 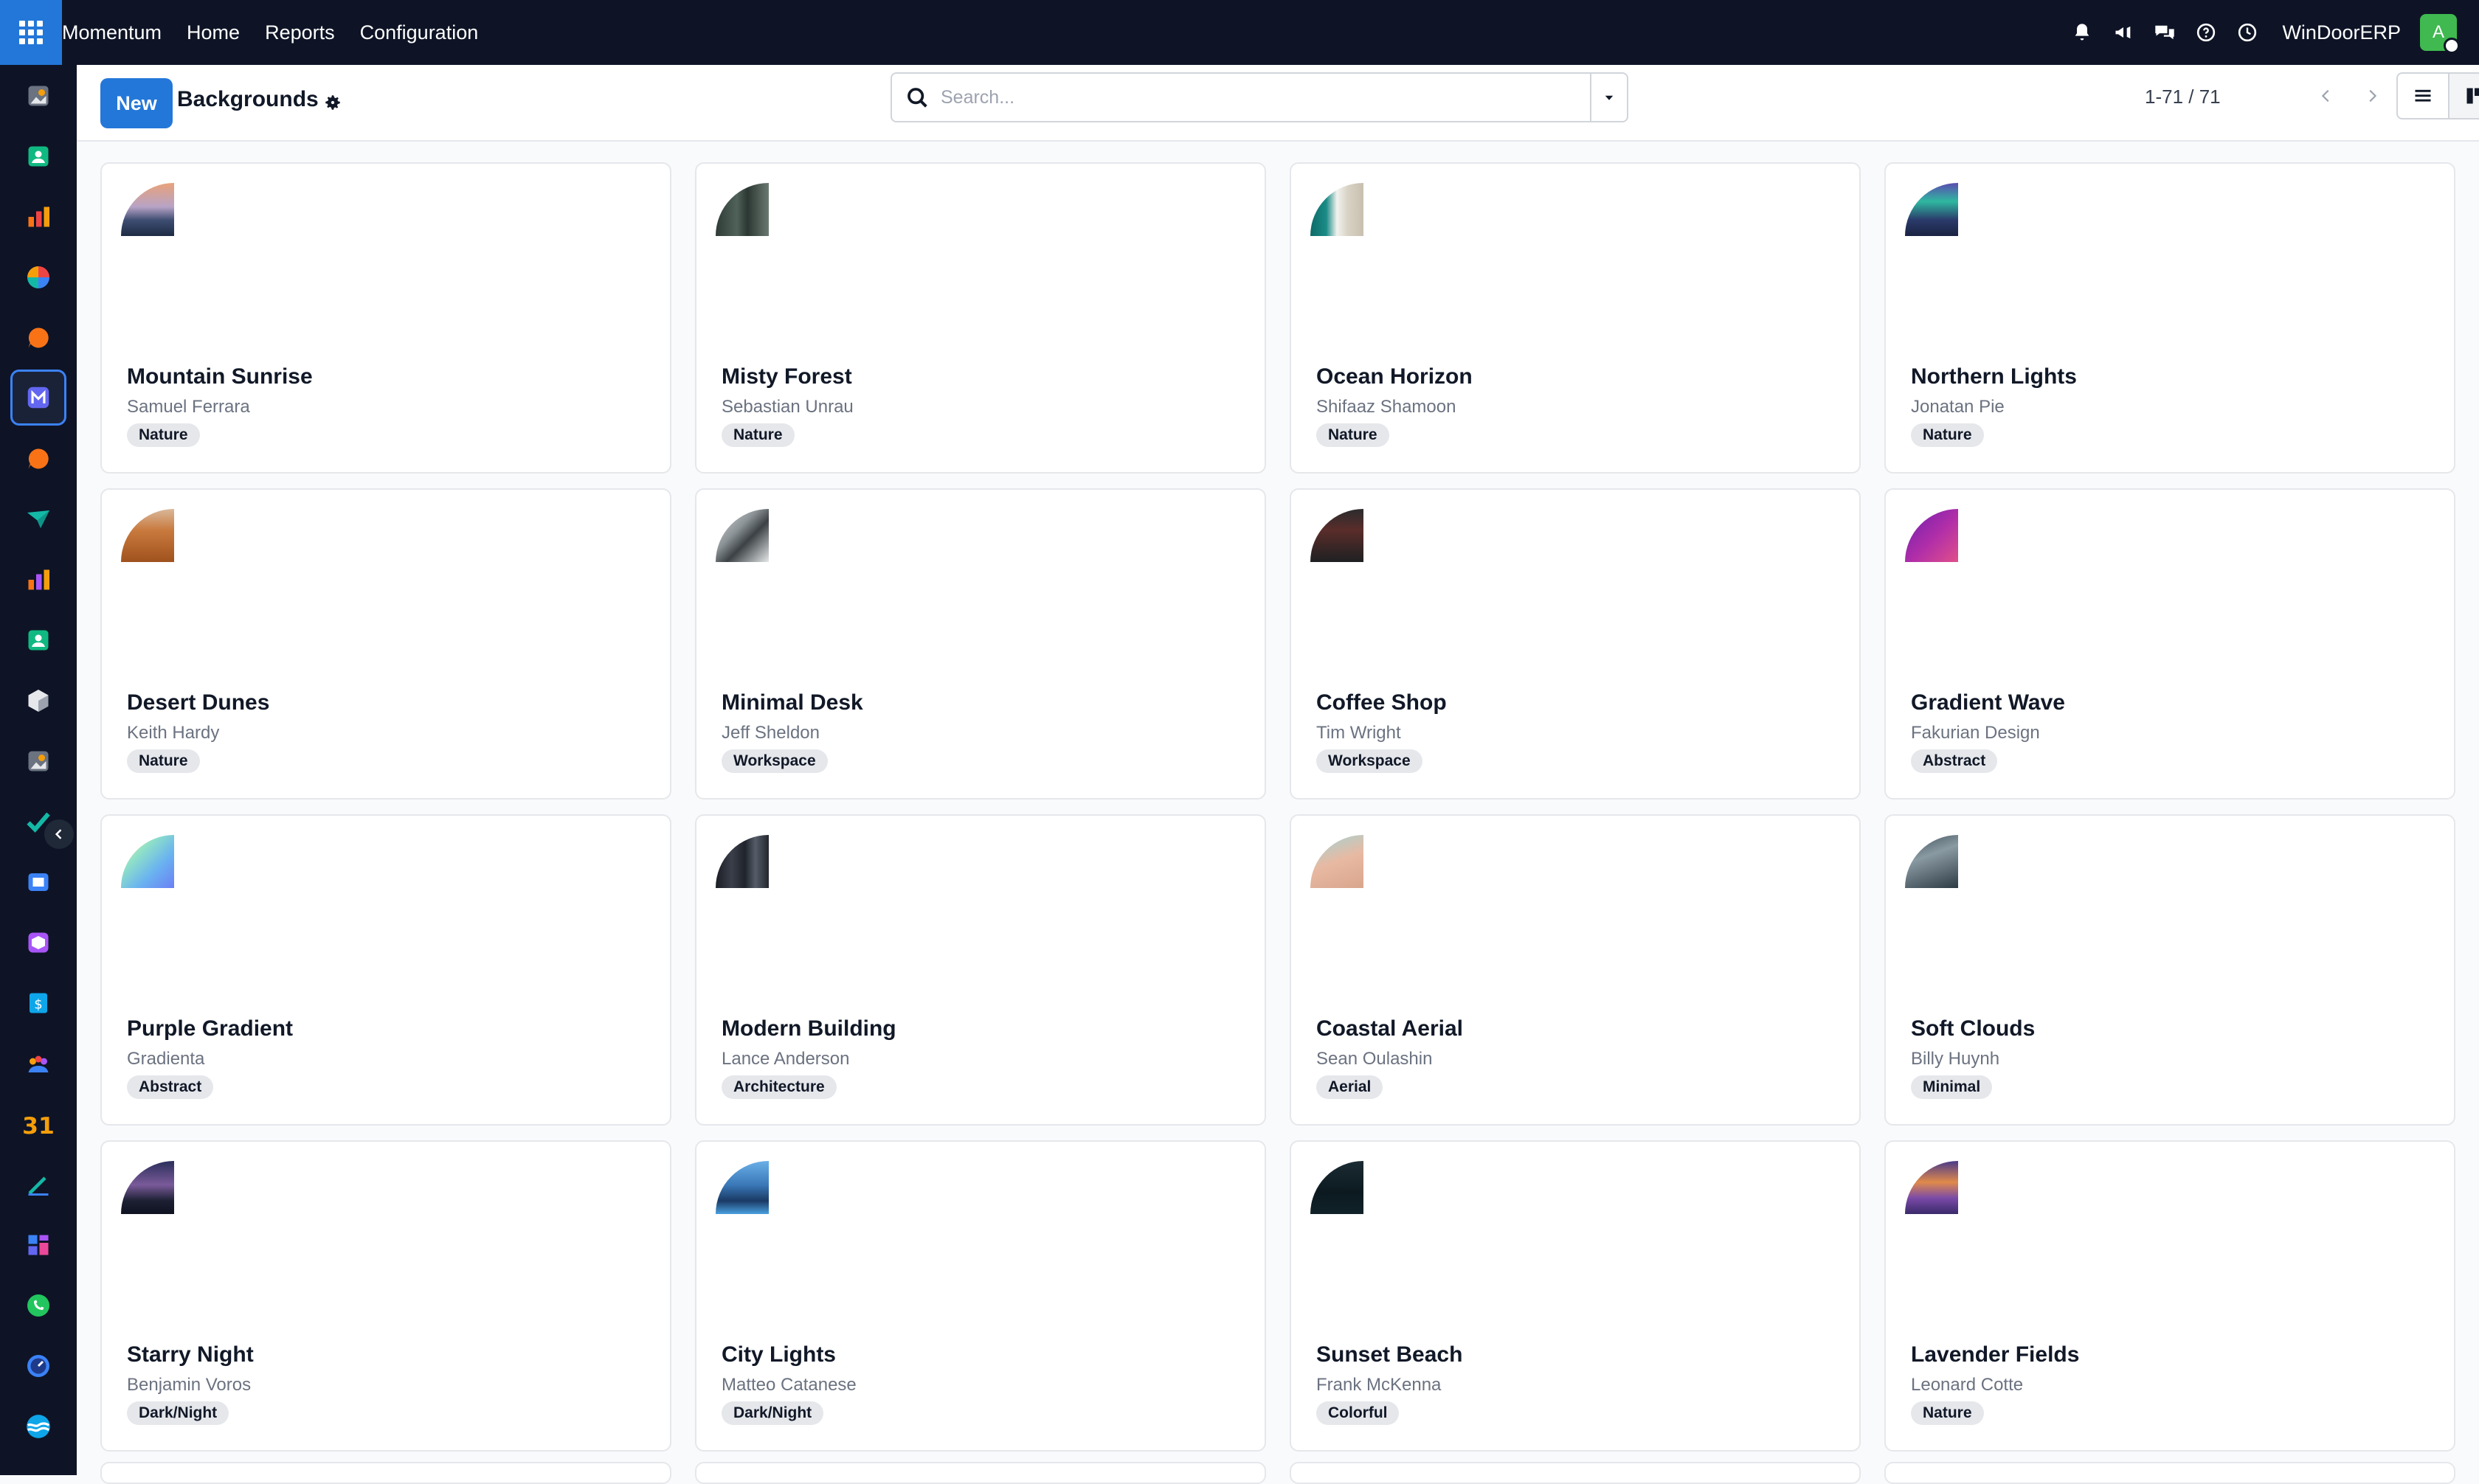 I want to click on kanban-card: Purple Gradient Gradienta Abstract, so click(x=386, y=970).